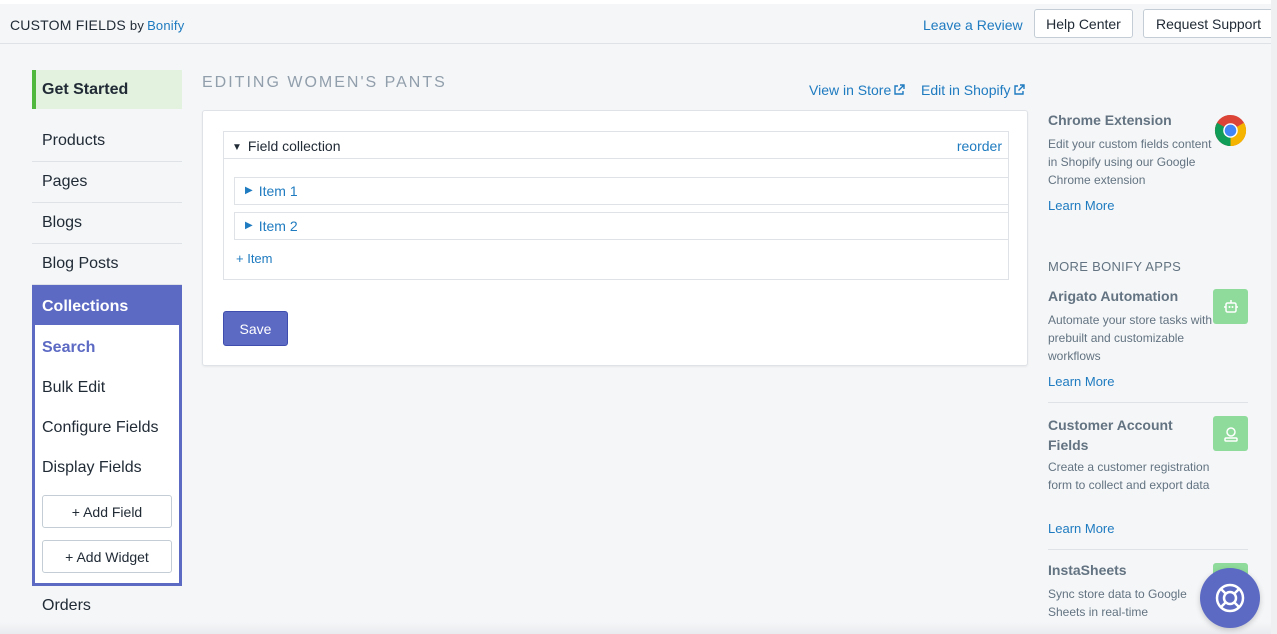 This screenshot has height=634, width=1277. What do you see at coordinates (324, 82) in the screenshot?
I see `page-title: EDITING WOMEN'S PANTS` at bounding box center [324, 82].